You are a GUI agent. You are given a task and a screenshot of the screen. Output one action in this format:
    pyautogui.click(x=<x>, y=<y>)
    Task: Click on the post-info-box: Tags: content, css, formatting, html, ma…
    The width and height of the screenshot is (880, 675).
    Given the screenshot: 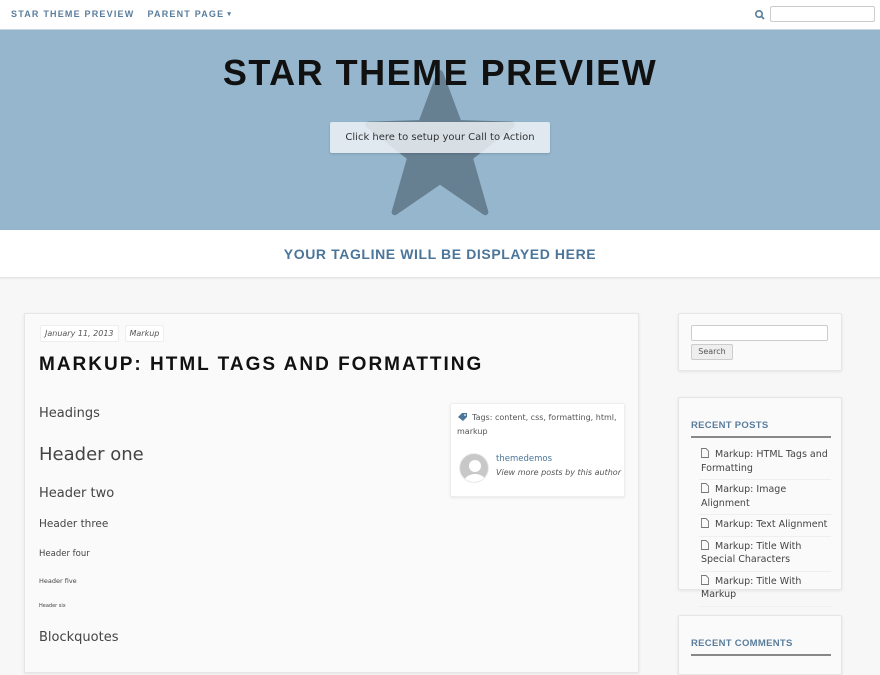 What is the action you would take?
    pyautogui.click(x=537, y=450)
    